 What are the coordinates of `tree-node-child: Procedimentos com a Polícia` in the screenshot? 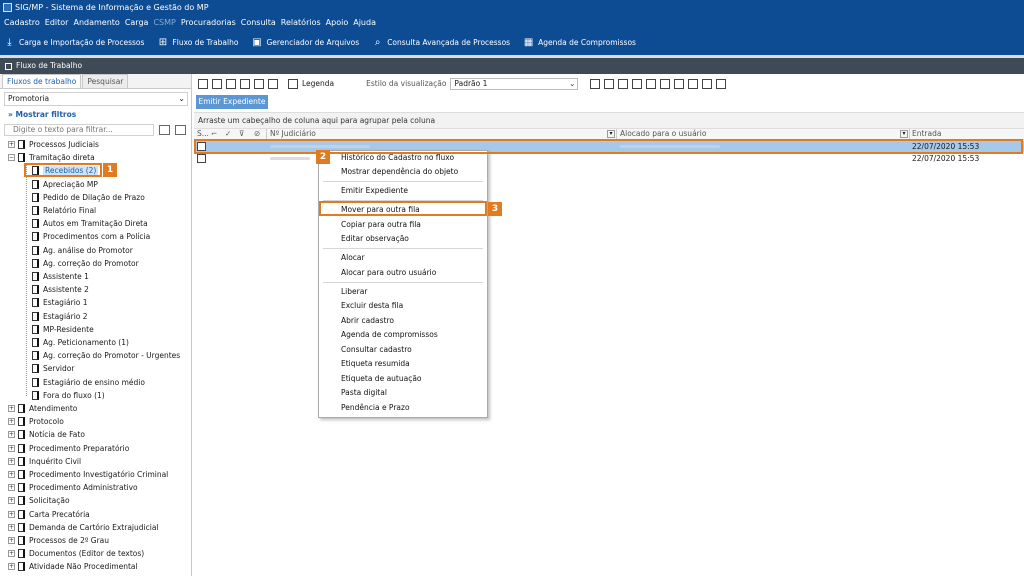 It's located at (91, 236).